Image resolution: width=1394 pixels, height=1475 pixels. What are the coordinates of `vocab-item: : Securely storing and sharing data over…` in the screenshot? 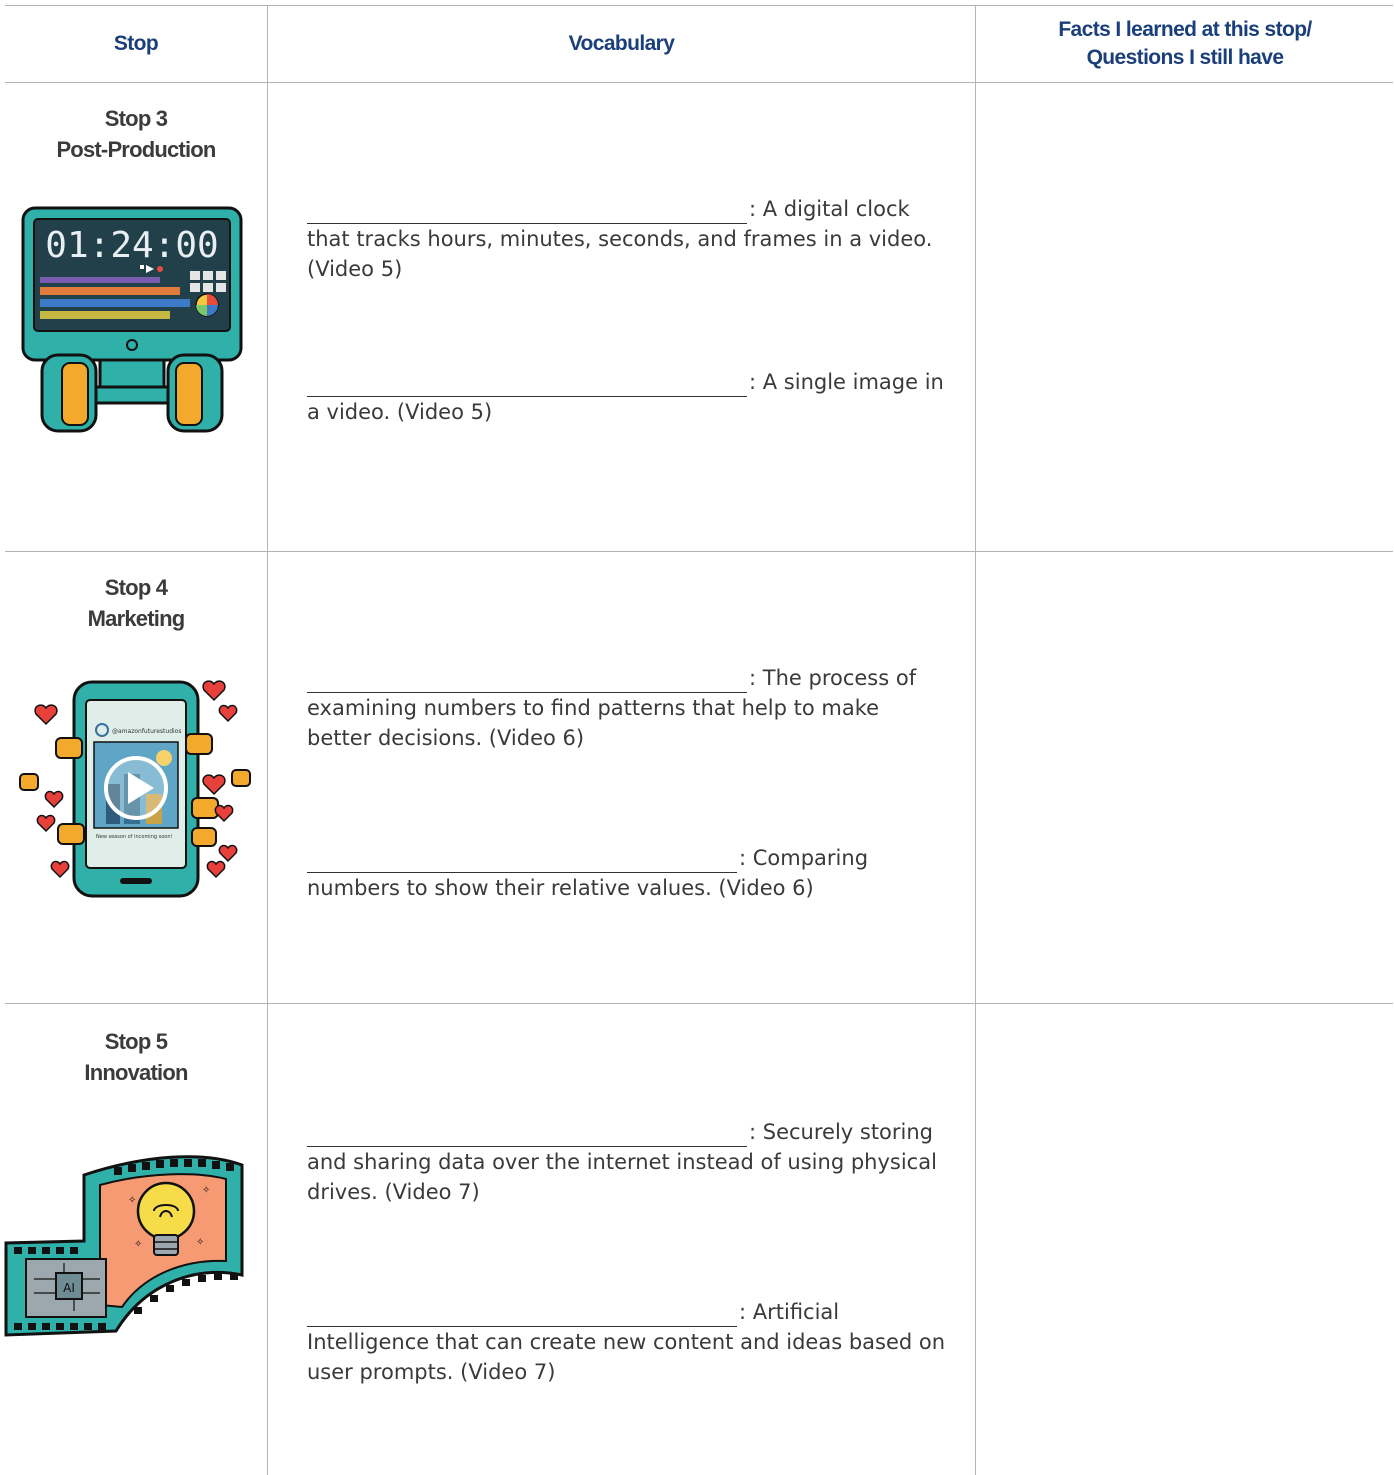 It's located at (627, 1162).